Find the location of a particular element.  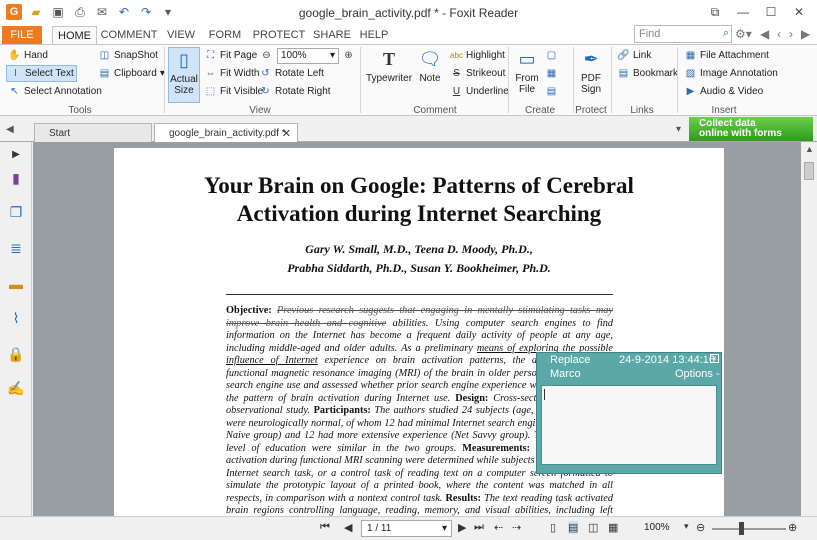

actual-size-button: ▯ Actual Size is located at coordinates (184, 75).